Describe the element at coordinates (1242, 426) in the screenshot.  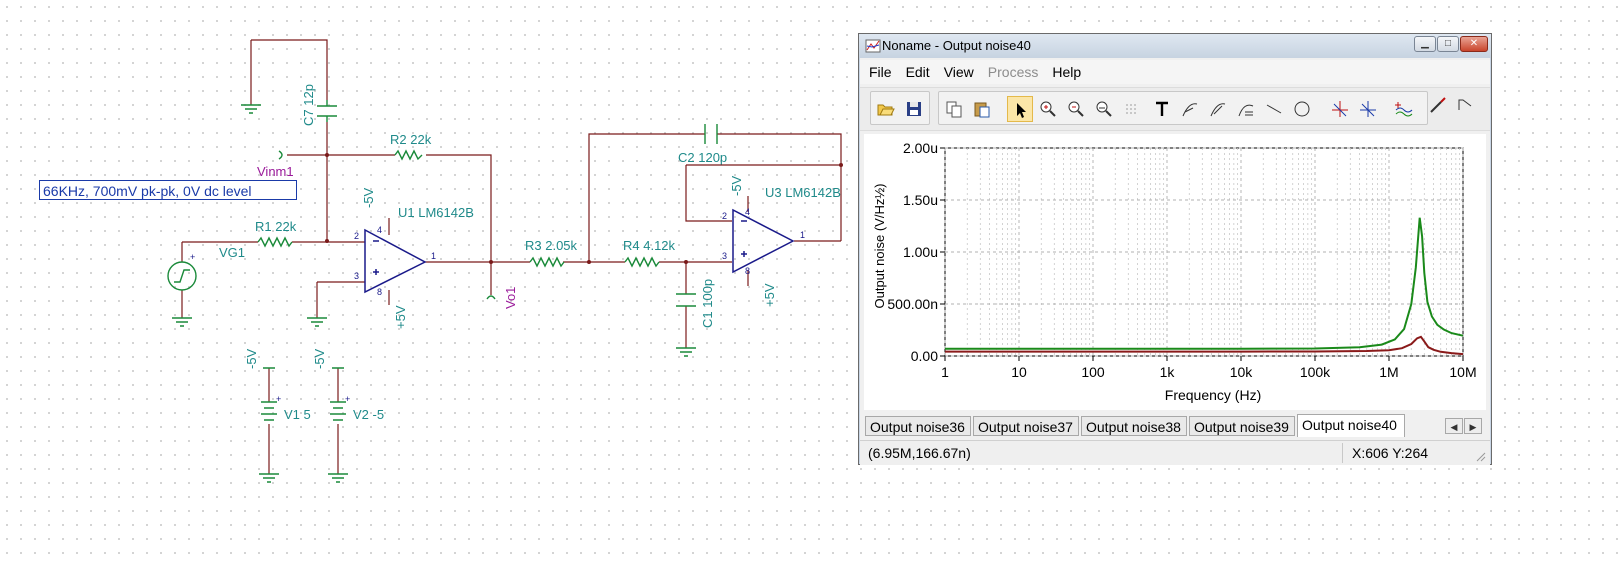
I see `tab-output-noise39: Output noise39` at that location.